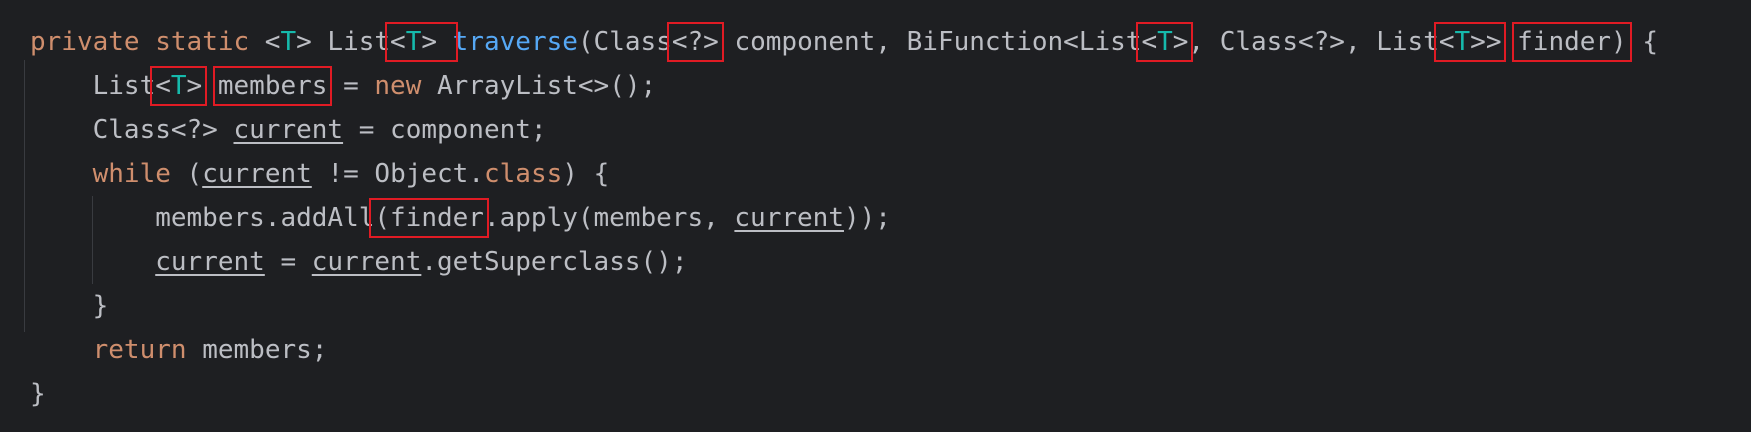  What do you see at coordinates (397, 174) in the screenshot?
I see `code-token: != Object.` at bounding box center [397, 174].